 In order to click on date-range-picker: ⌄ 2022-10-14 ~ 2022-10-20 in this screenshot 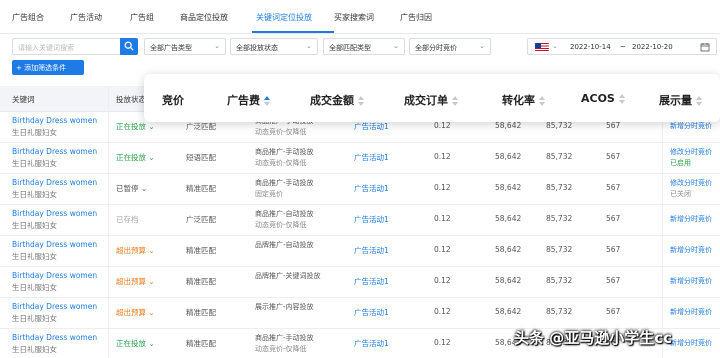, I will do `click(622, 46)`.